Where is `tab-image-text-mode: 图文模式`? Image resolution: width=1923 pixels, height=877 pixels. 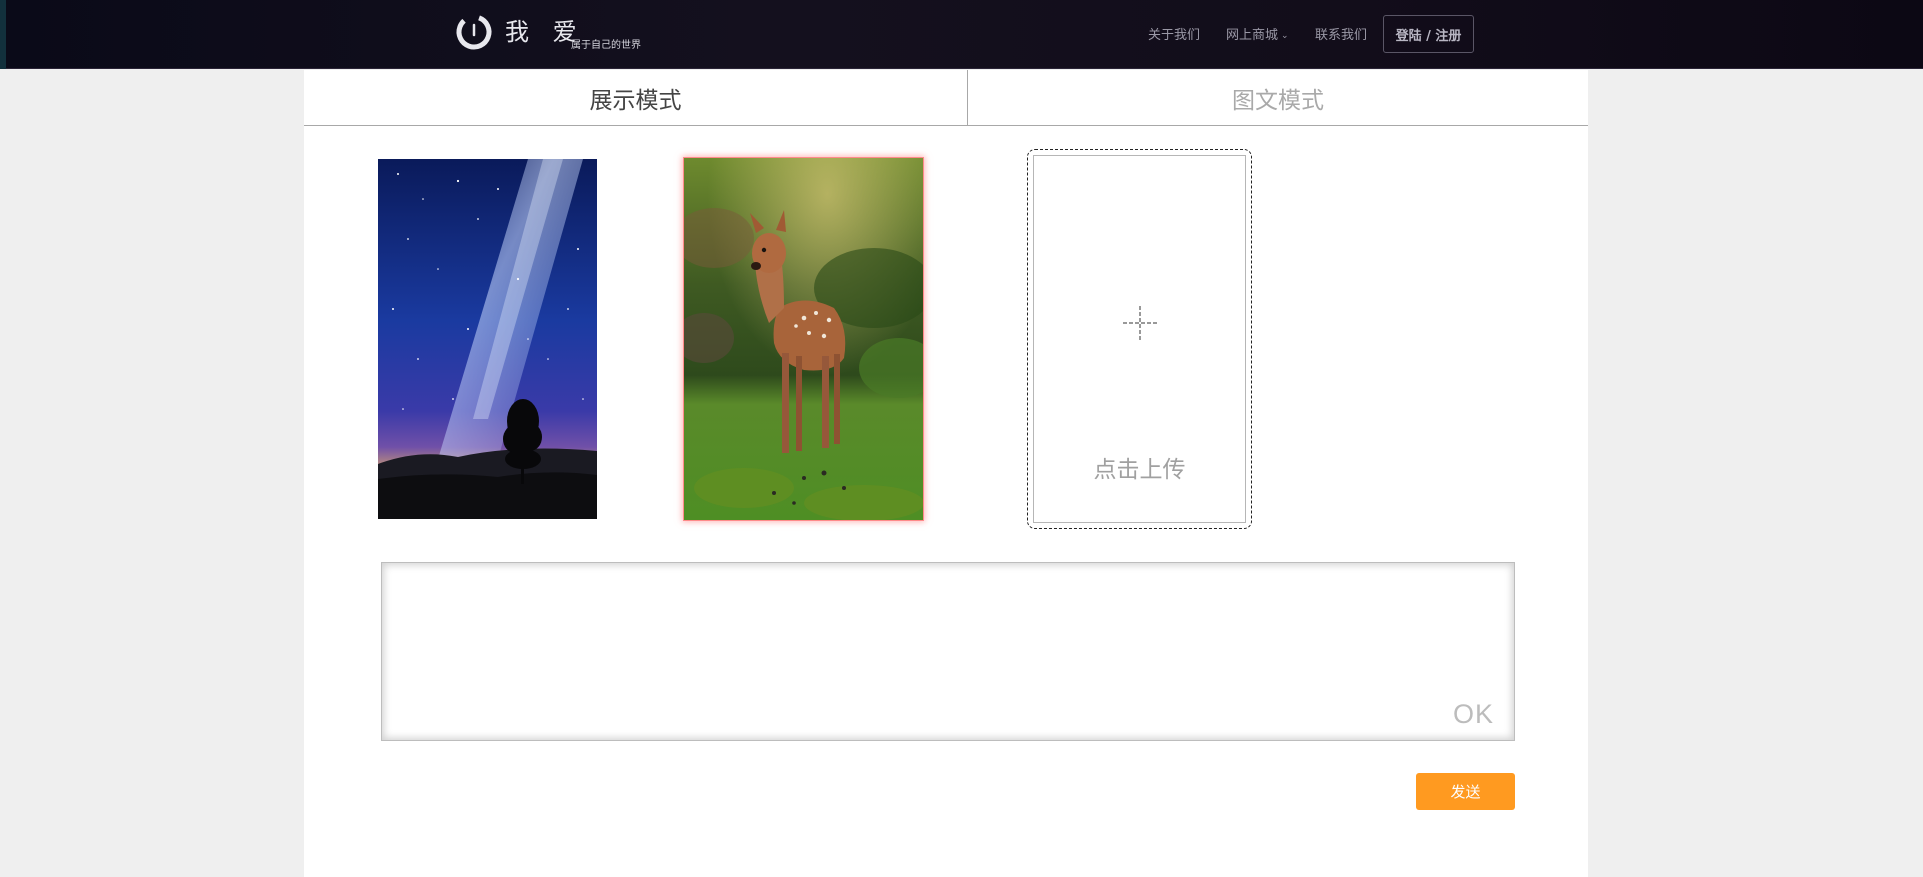
tab-image-text-mode: 图文模式 is located at coordinates (1277, 98).